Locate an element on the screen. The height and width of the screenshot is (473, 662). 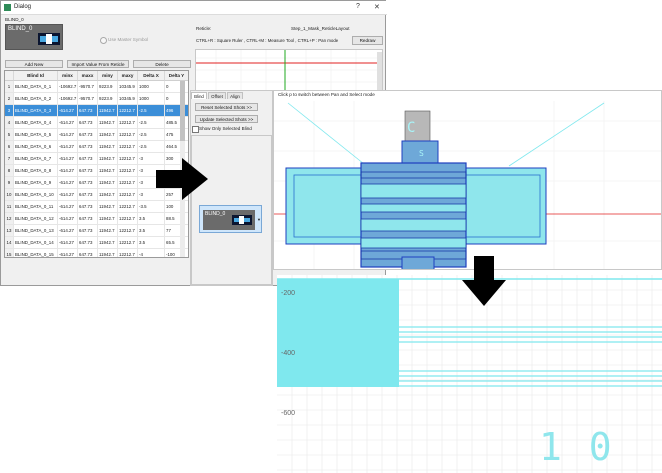
column-header: Blind Id is located at coordinates (36, 76).